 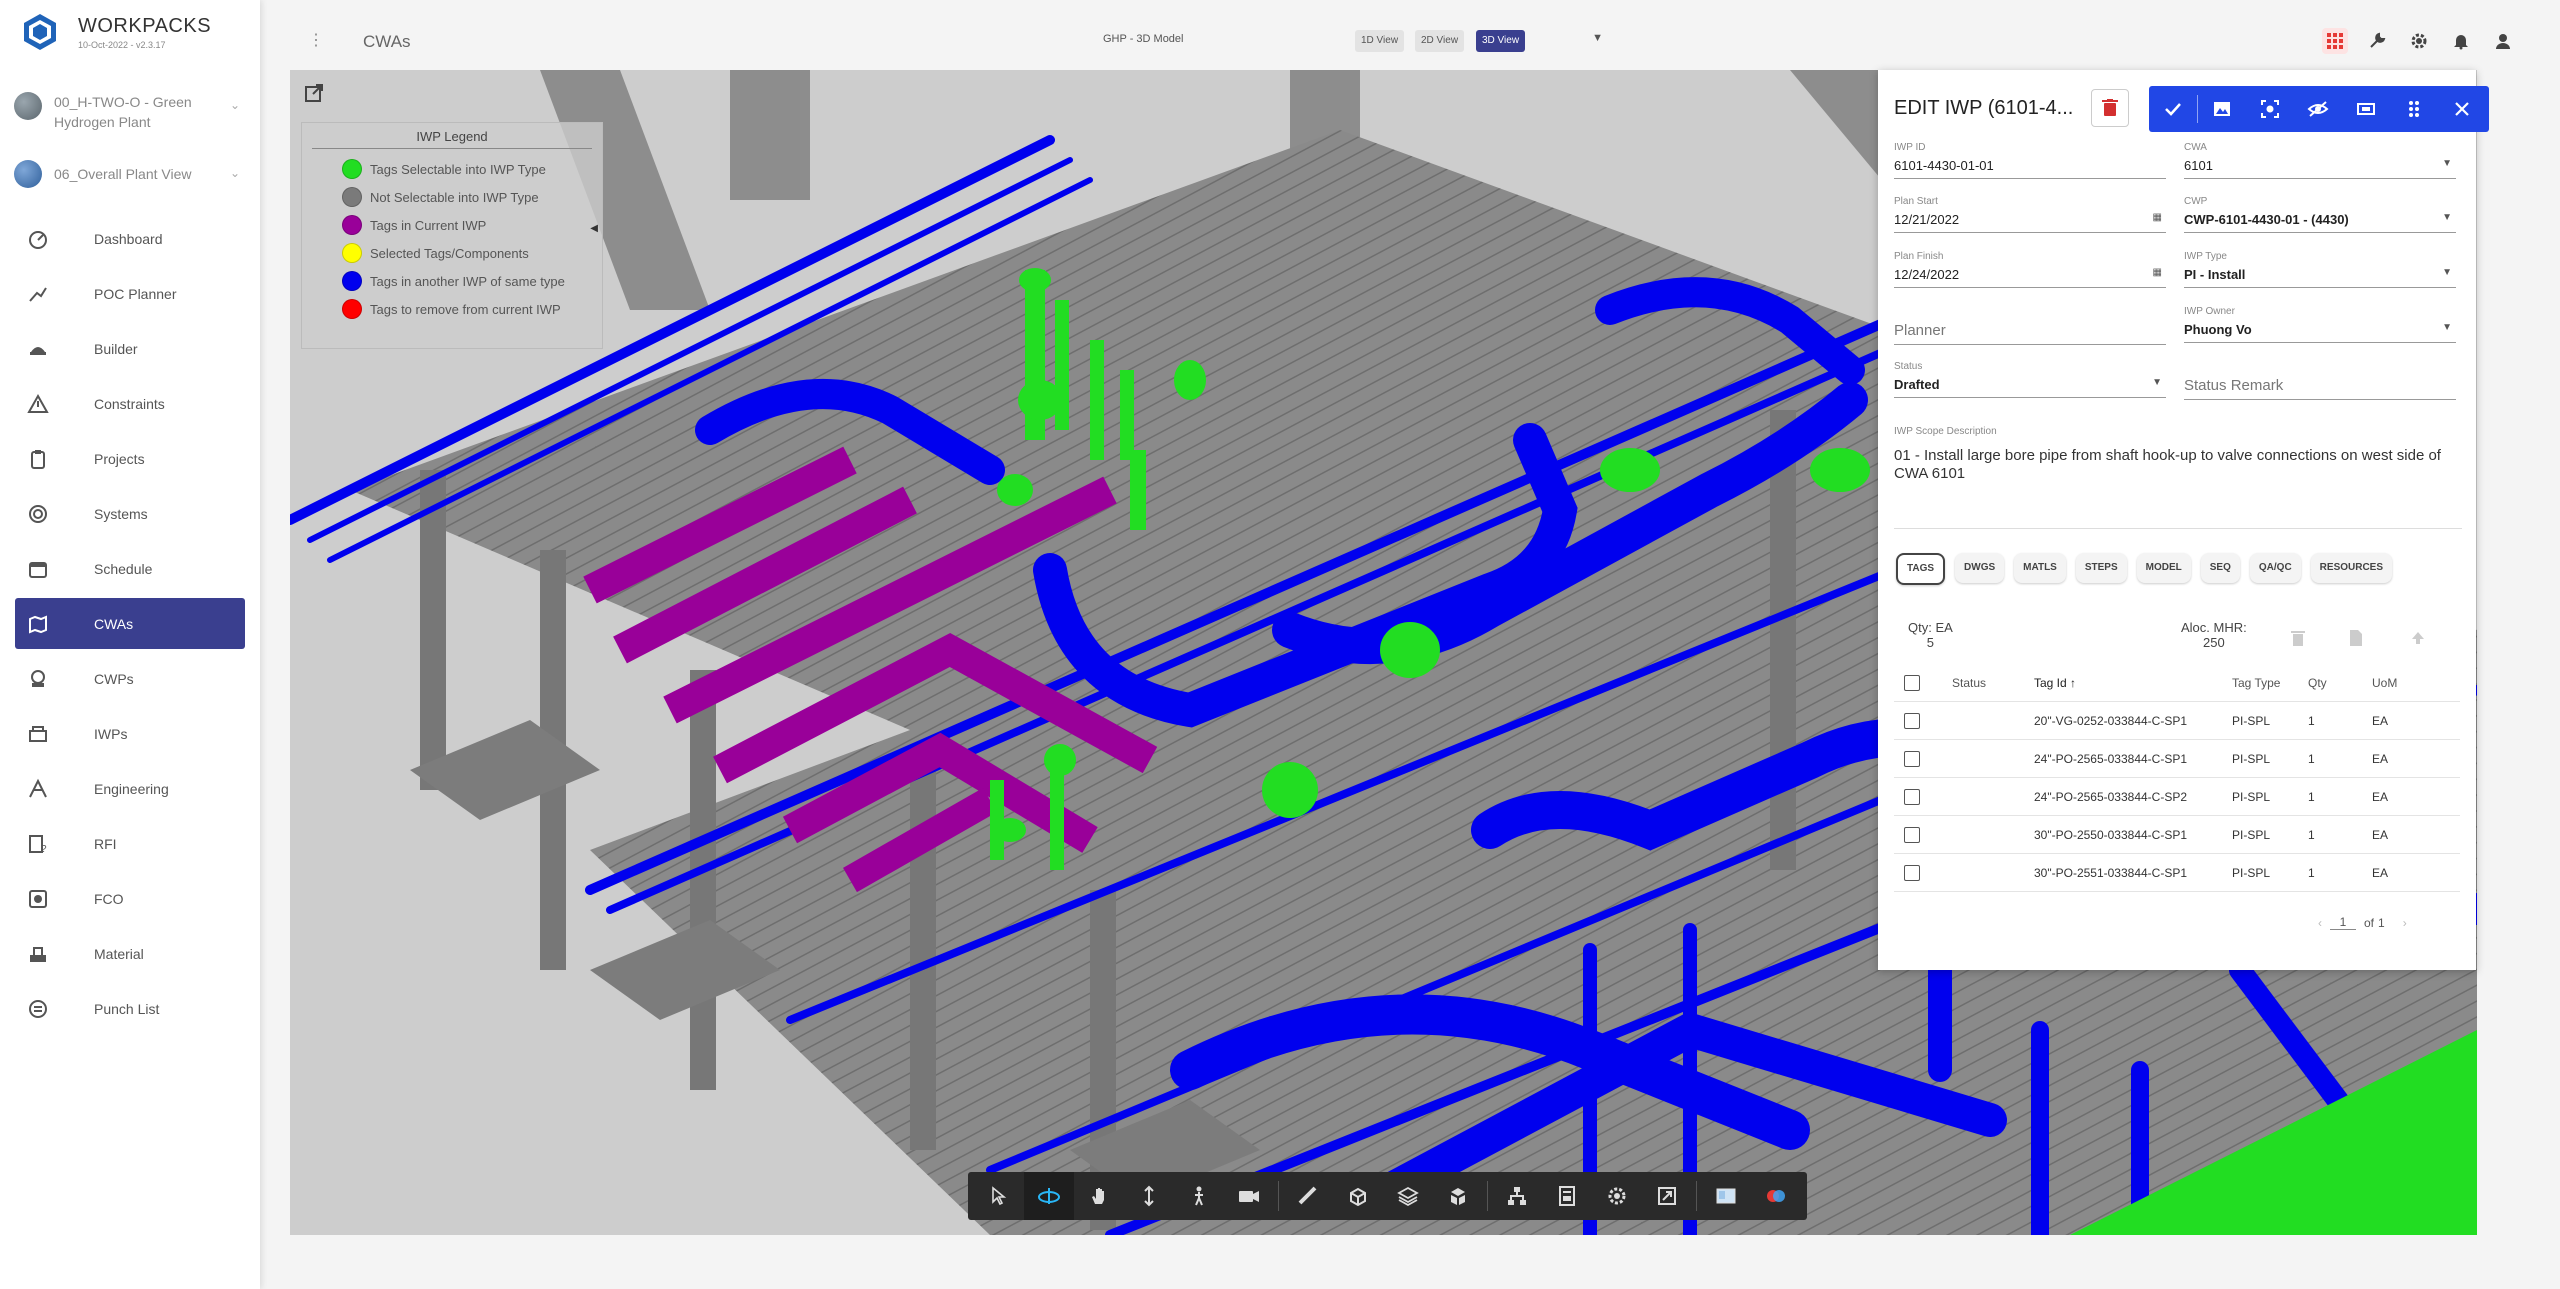 What do you see at coordinates (2503, 41) in the screenshot?
I see `account-icon` at bounding box center [2503, 41].